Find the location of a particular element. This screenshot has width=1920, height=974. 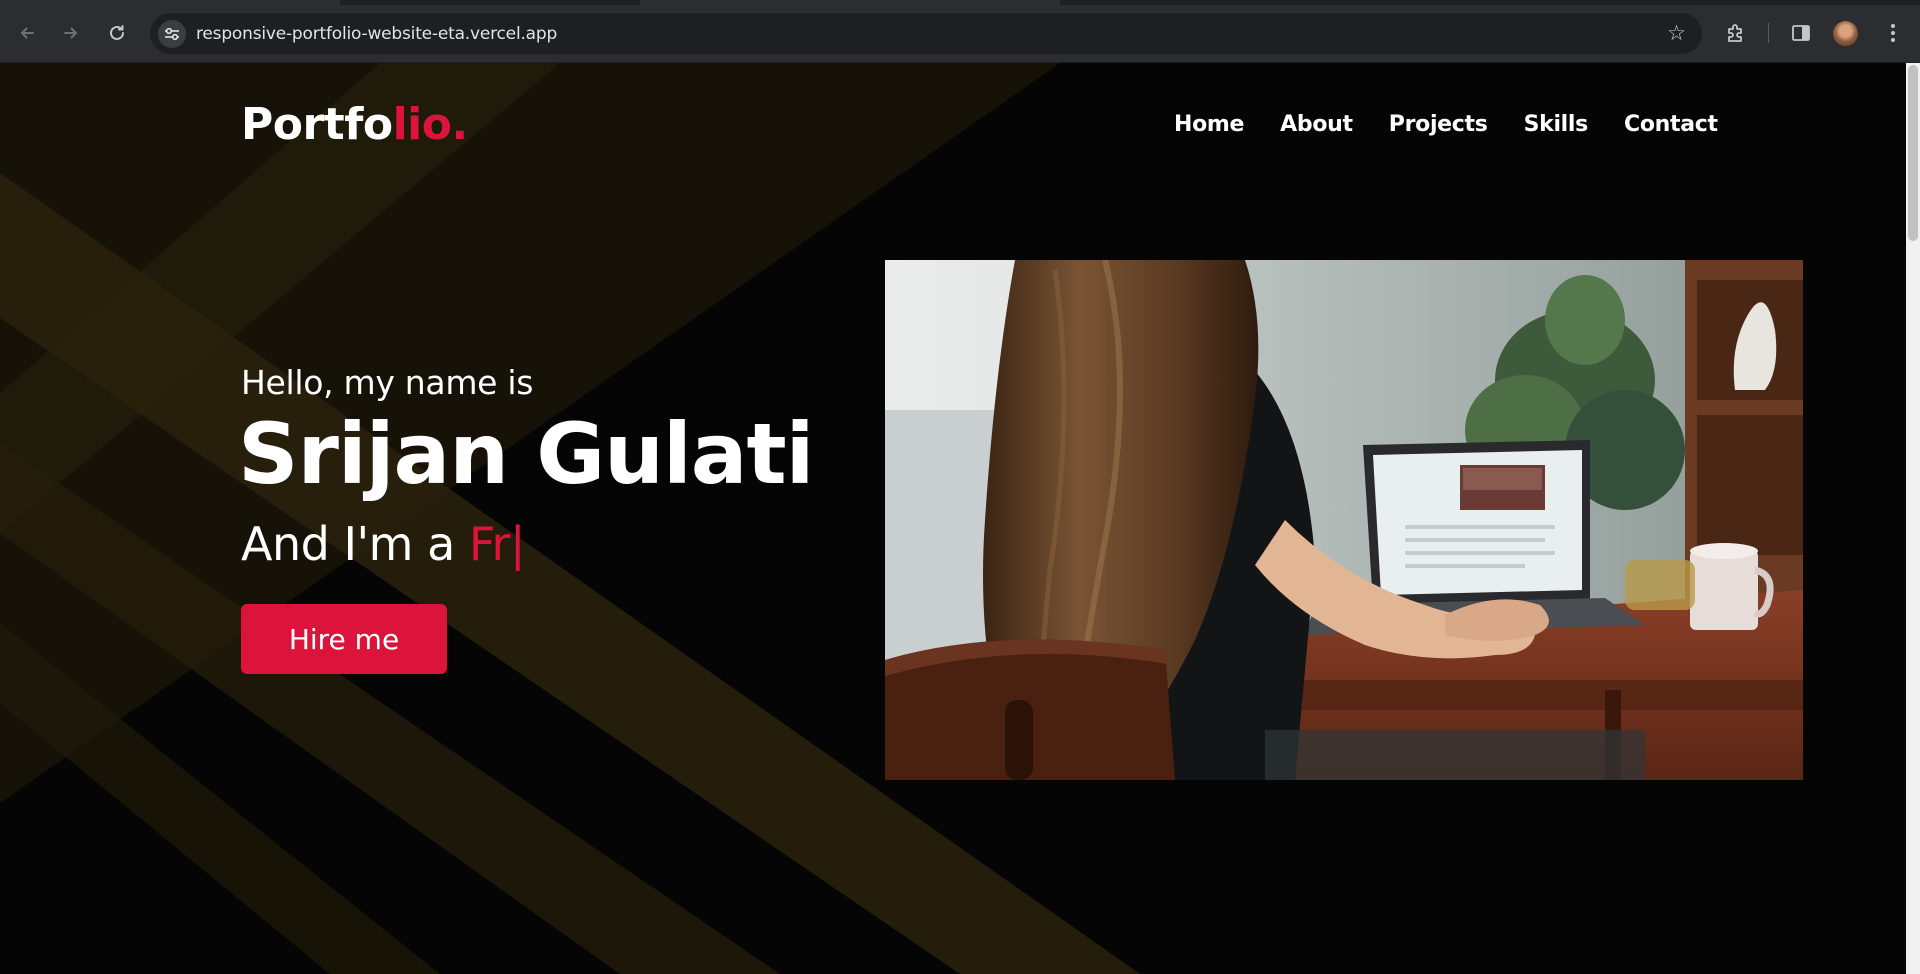

hero-role-line: And I'm a Fr| is located at coordinates (383, 544).